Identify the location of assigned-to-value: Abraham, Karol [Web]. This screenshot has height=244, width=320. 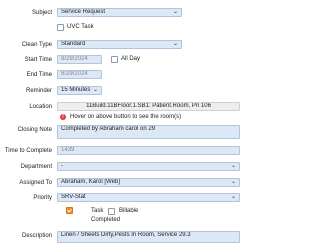
(90, 182).